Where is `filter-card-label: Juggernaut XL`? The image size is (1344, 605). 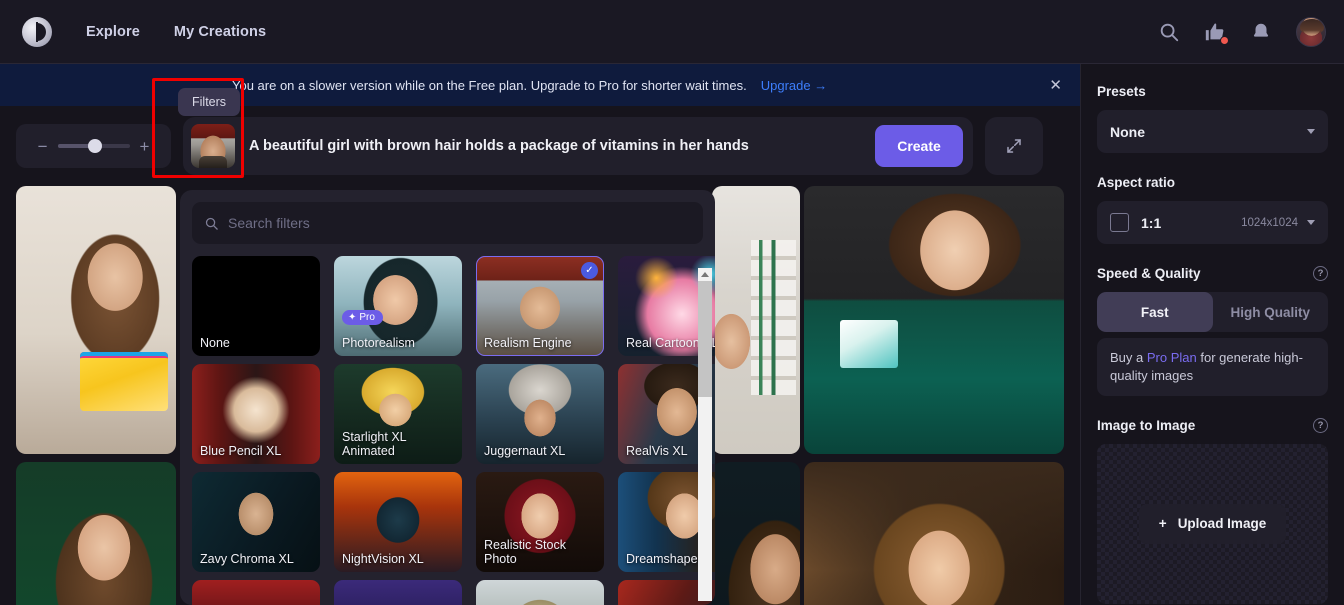 filter-card-label: Juggernaut XL is located at coordinates (525, 451).